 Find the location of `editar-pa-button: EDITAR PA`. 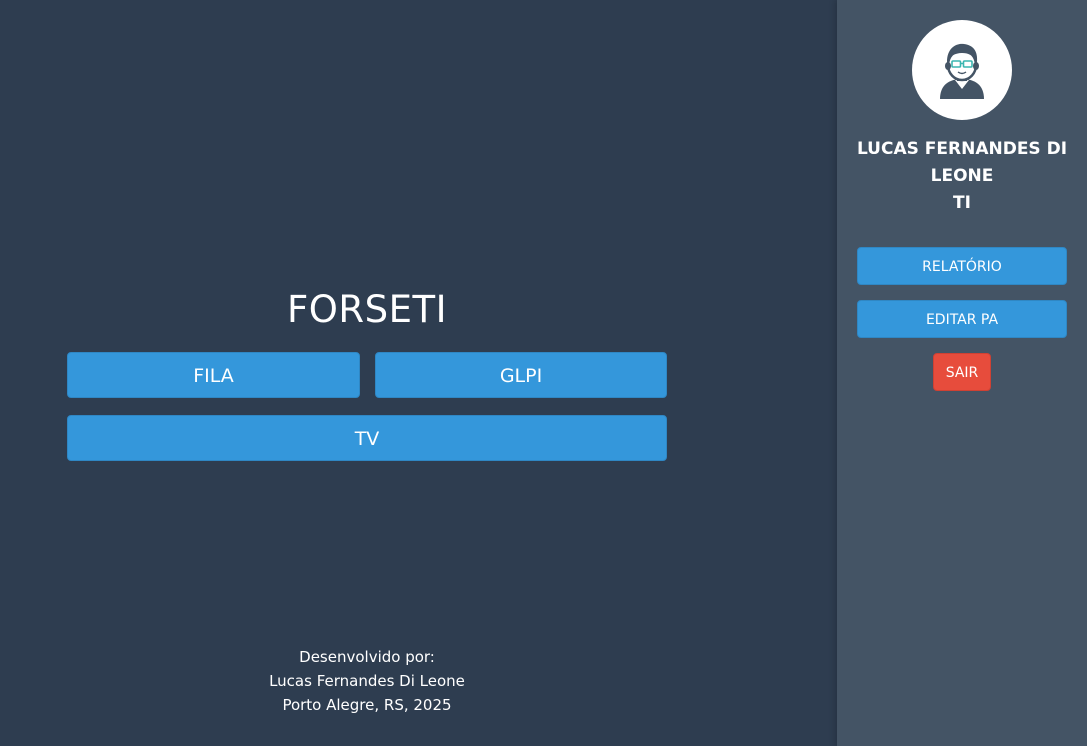

editar-pa-button: EDITAR PA is located at coordinates (962, 319).